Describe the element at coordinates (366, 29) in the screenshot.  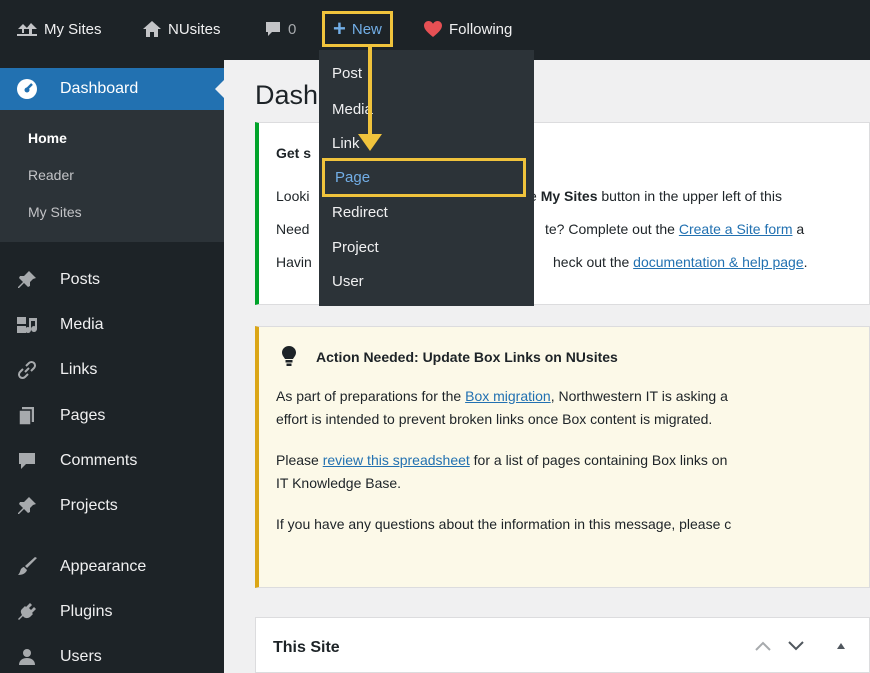
I see `new-label: New` at that location.